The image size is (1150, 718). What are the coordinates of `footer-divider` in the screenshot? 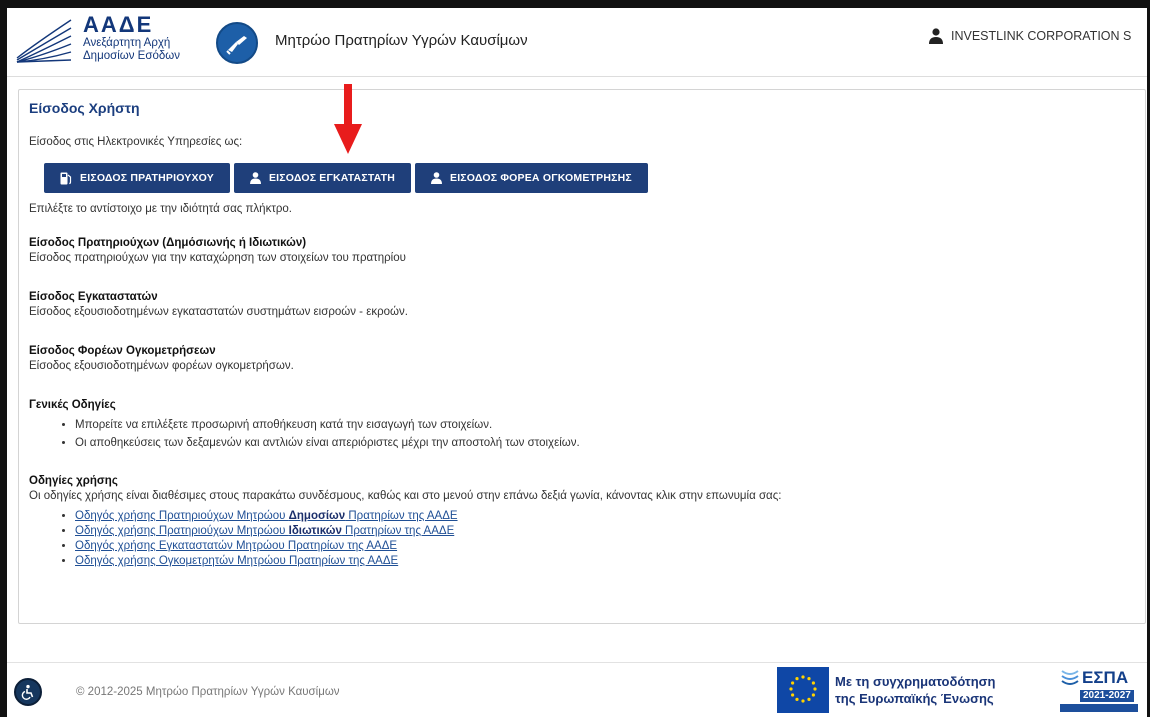 It's located at (577, 662).